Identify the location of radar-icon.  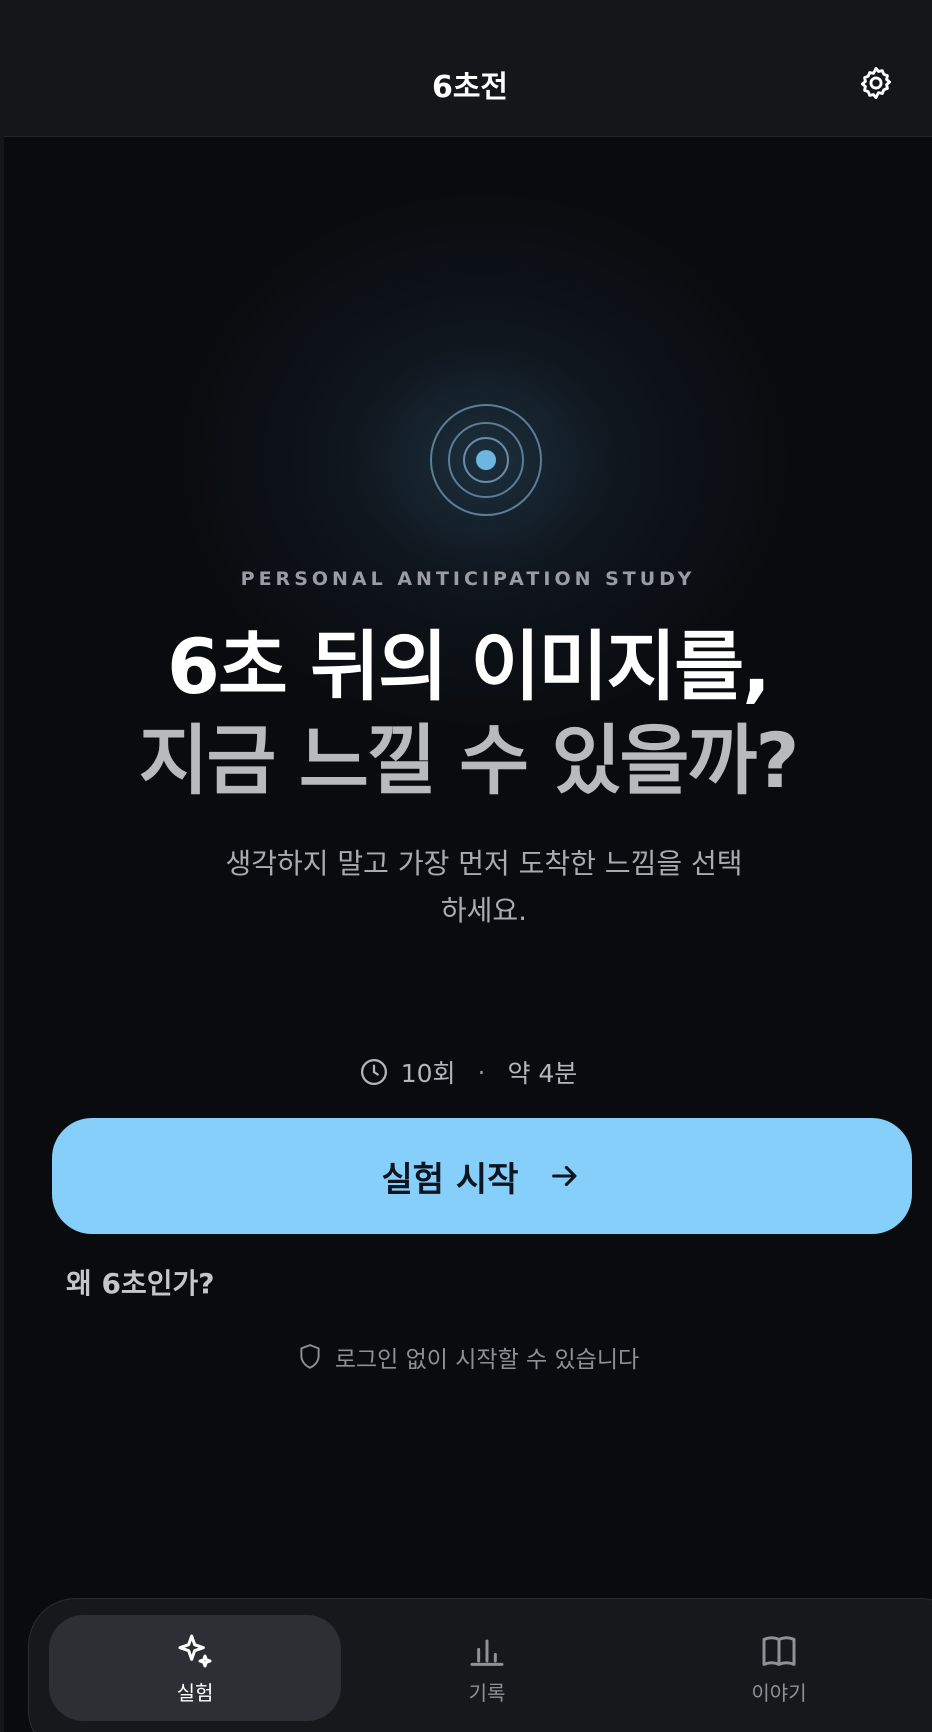
(486, 460).